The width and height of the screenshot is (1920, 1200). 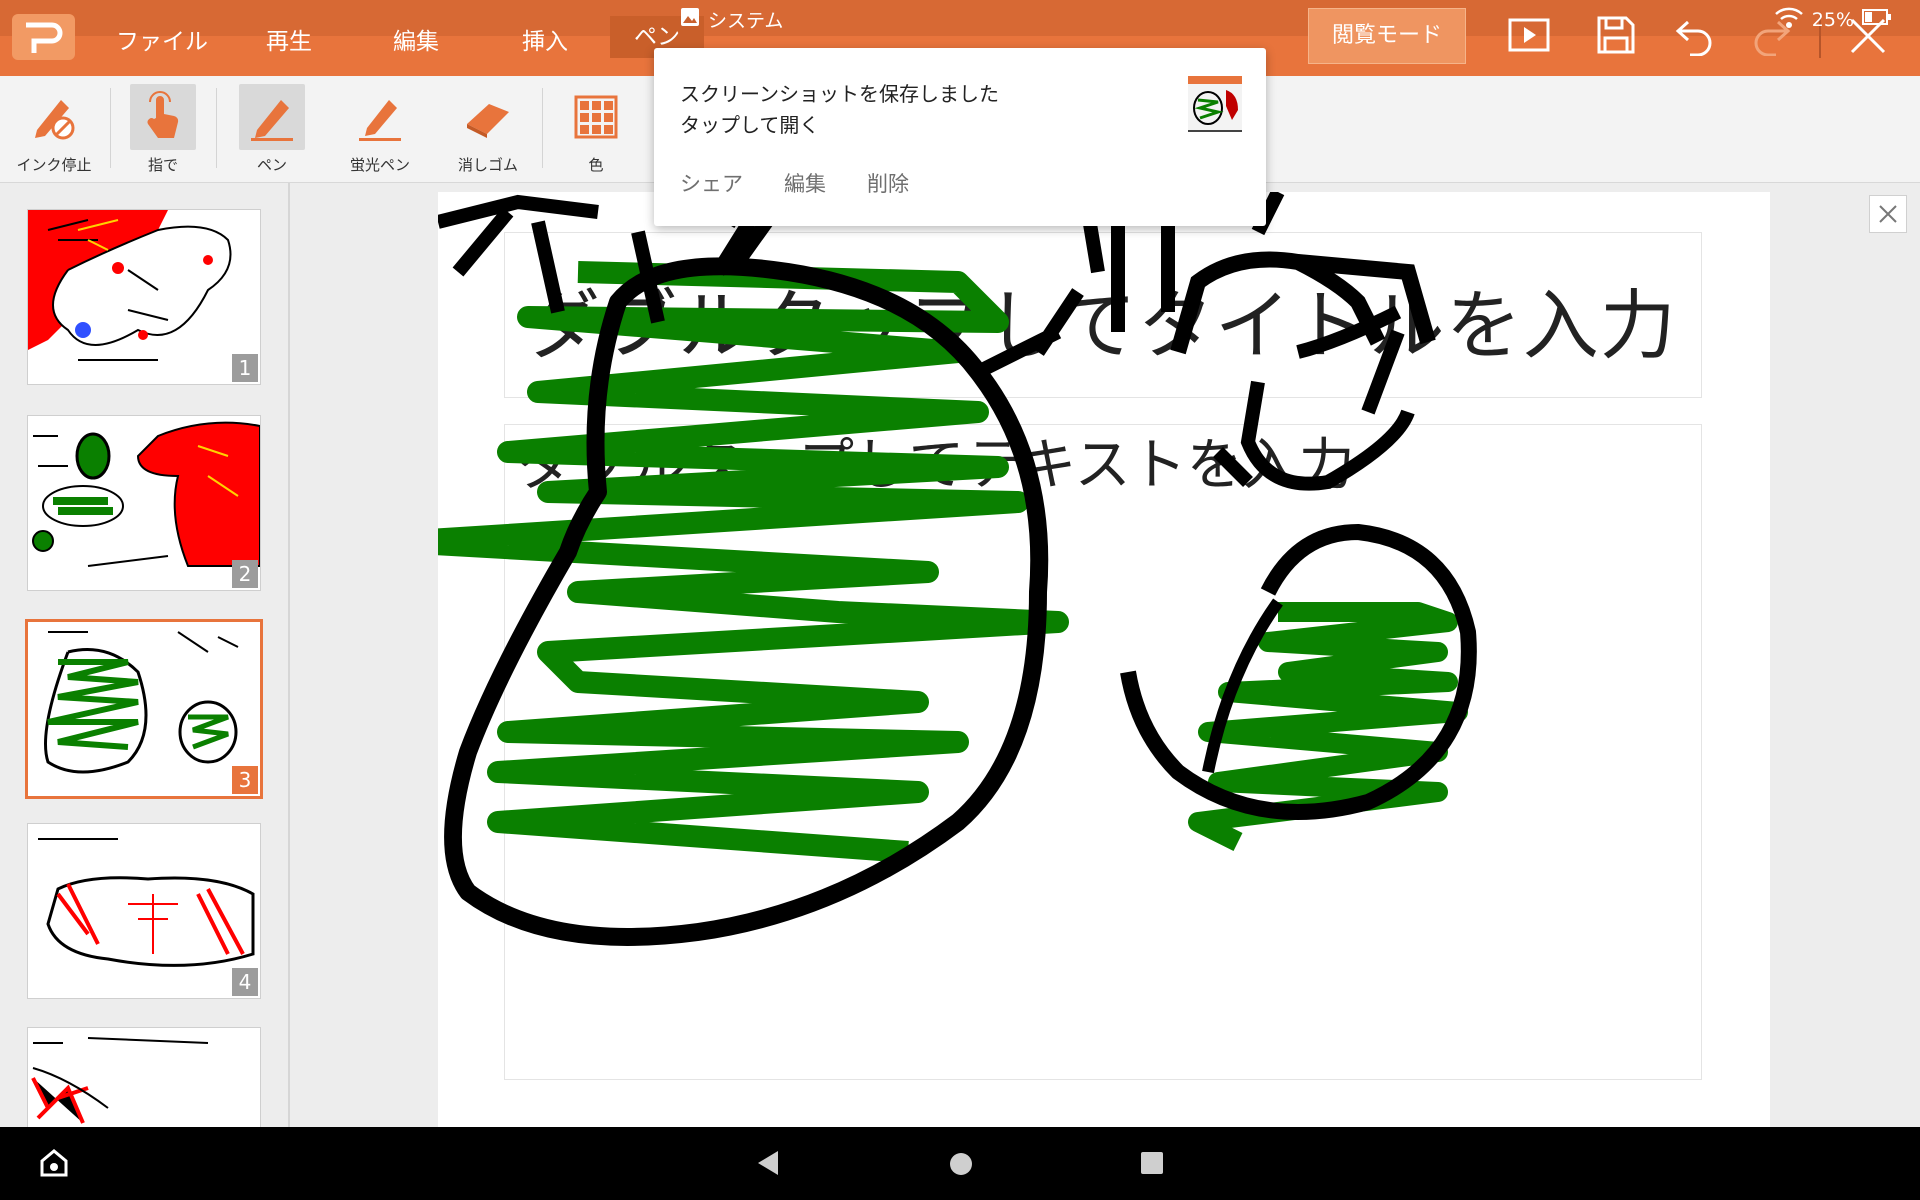 What do you see at coordinates (488, 121) in the screenshot?
I see `eraser-icon` at bounding box center [488, 121].